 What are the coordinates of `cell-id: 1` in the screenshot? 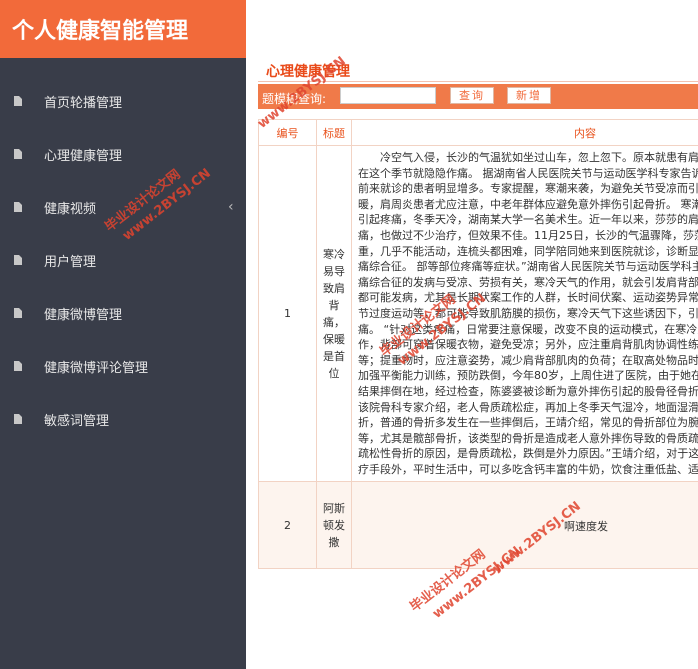 It's located at (287, 313).